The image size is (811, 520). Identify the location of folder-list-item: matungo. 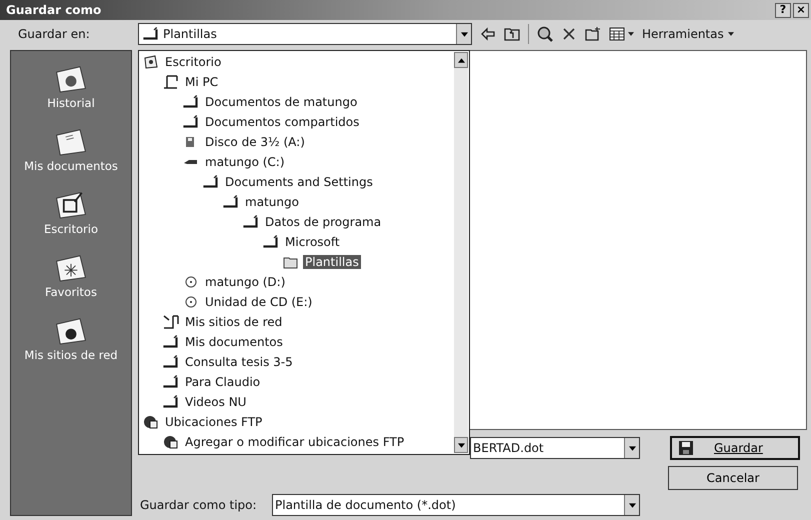
(272, 202).